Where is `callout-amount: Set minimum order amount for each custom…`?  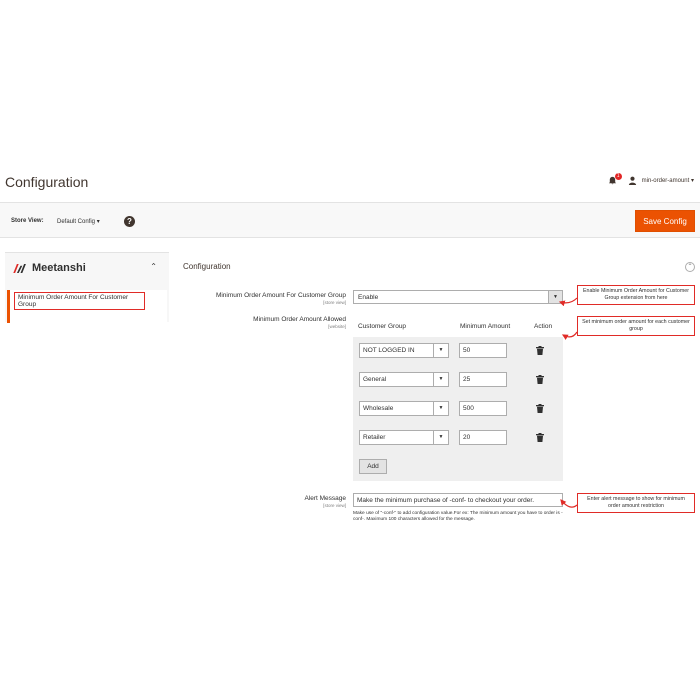 callout-amount: Set minimum order amount for each custom… is located at coordinates (636, 326).